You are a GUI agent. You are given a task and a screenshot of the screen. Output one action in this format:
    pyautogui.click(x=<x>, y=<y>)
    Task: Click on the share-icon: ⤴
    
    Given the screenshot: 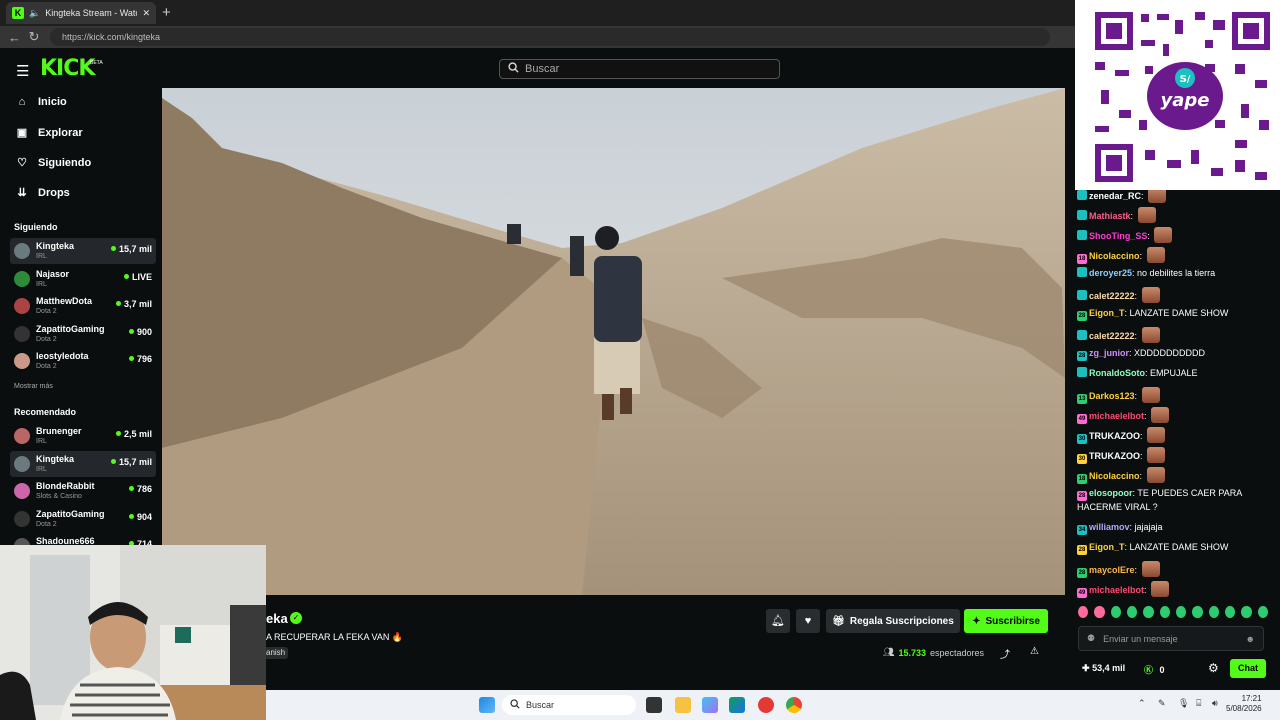 What is the action you would take?
    pyautogui.click(x=1005, y=653)
    